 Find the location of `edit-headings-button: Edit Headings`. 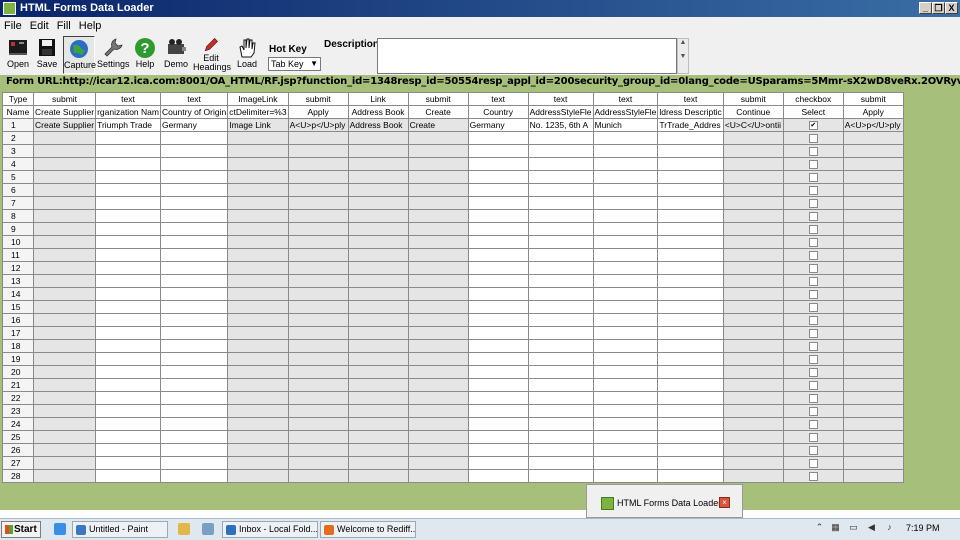

edit-headings-button: Edit Headings is located at coordinates (212, 55).